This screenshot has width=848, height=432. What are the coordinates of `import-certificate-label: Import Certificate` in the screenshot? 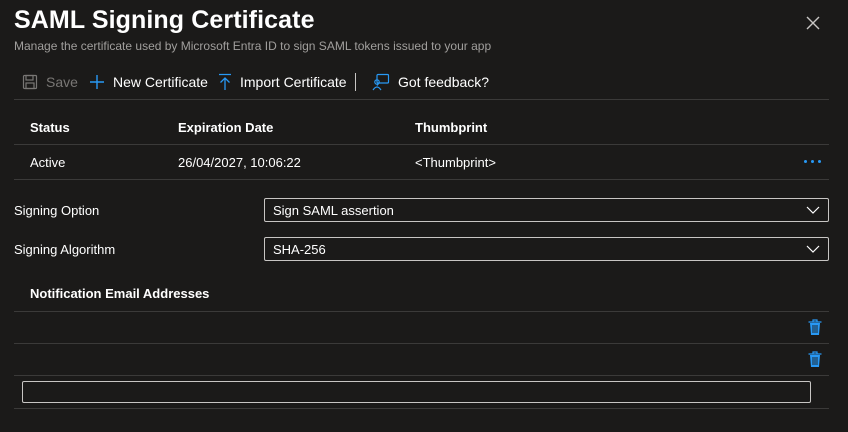 It's located at (293, 82).